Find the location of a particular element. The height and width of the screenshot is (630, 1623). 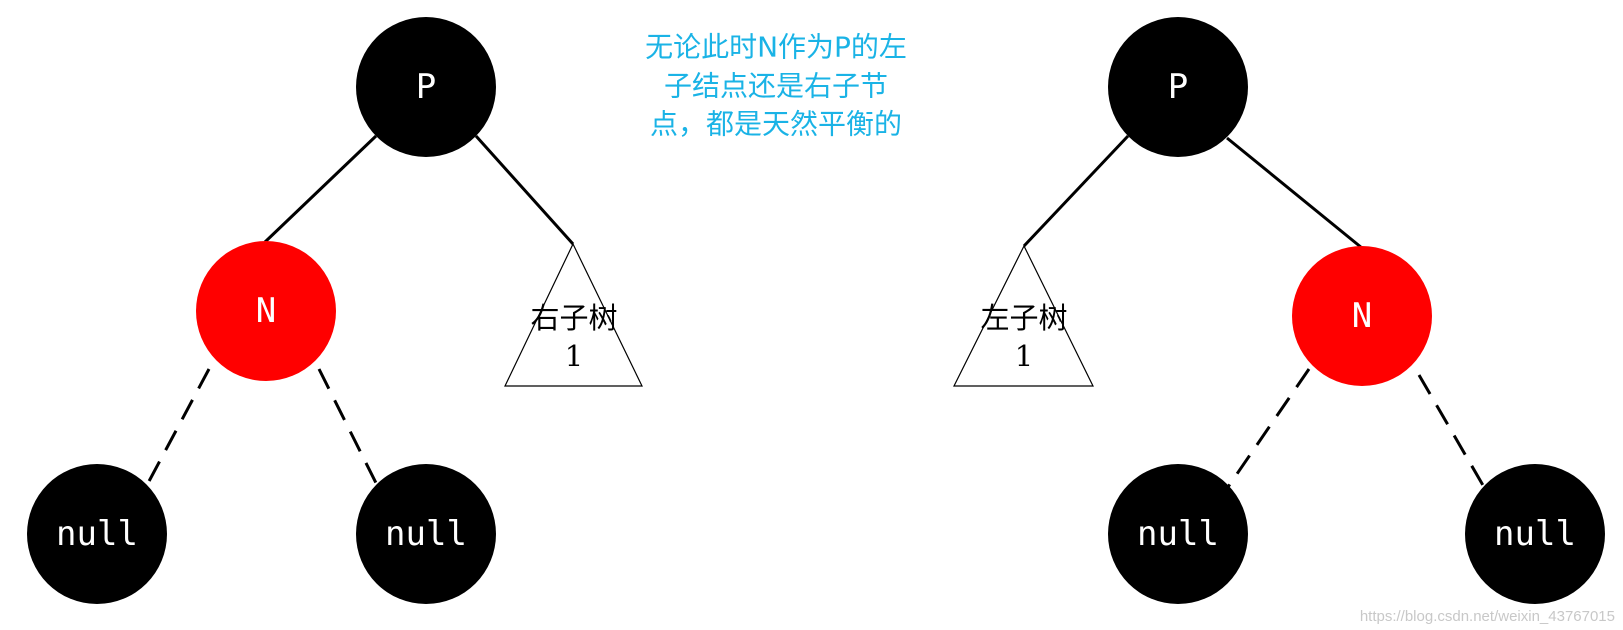

annotation-note: 无论此时N作为P的左 子结点还是右子节 点，都是天然平衡的 is located at coordinates (776, 86).